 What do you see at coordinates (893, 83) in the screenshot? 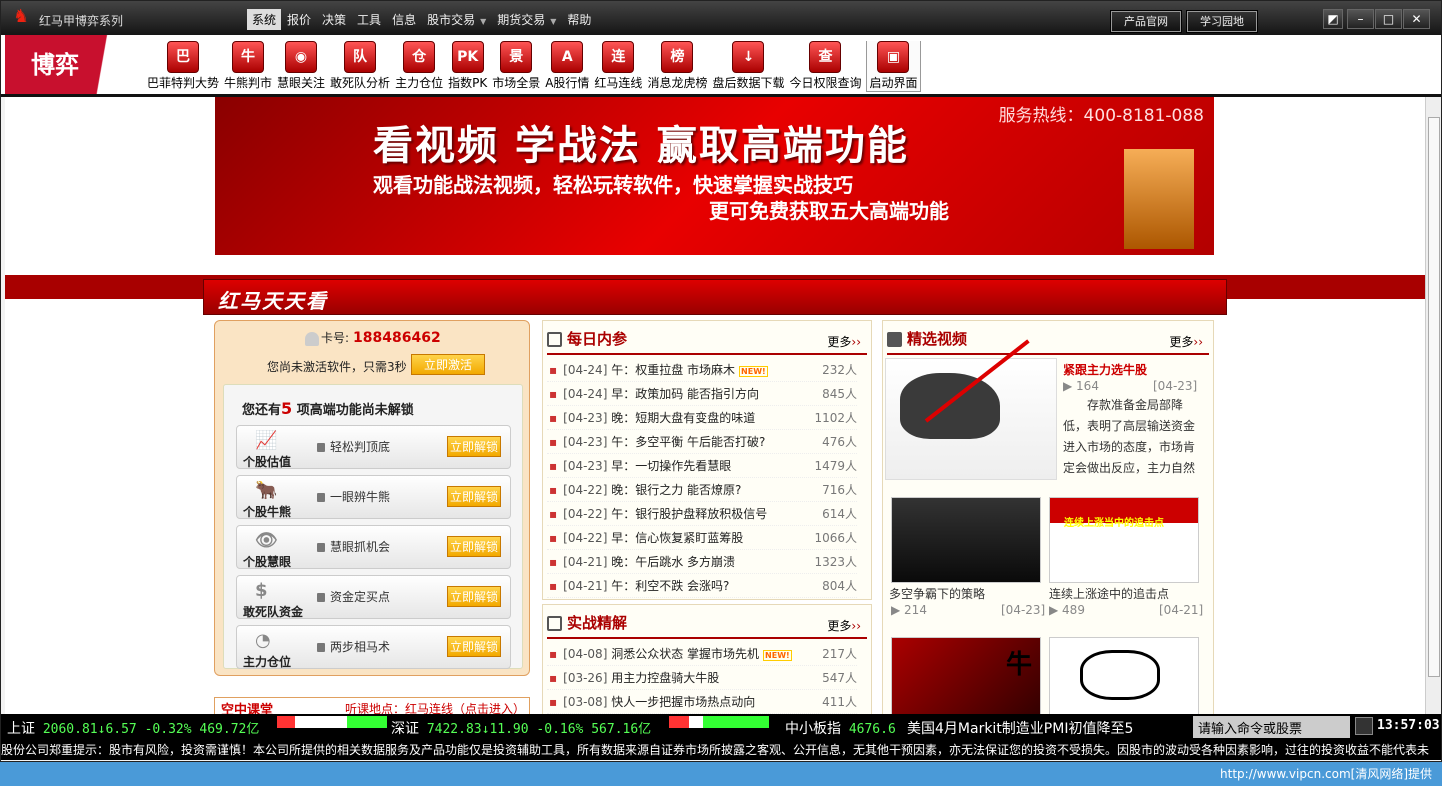
I see `tool-label: 启动界面` at bounding box center [893, 83].